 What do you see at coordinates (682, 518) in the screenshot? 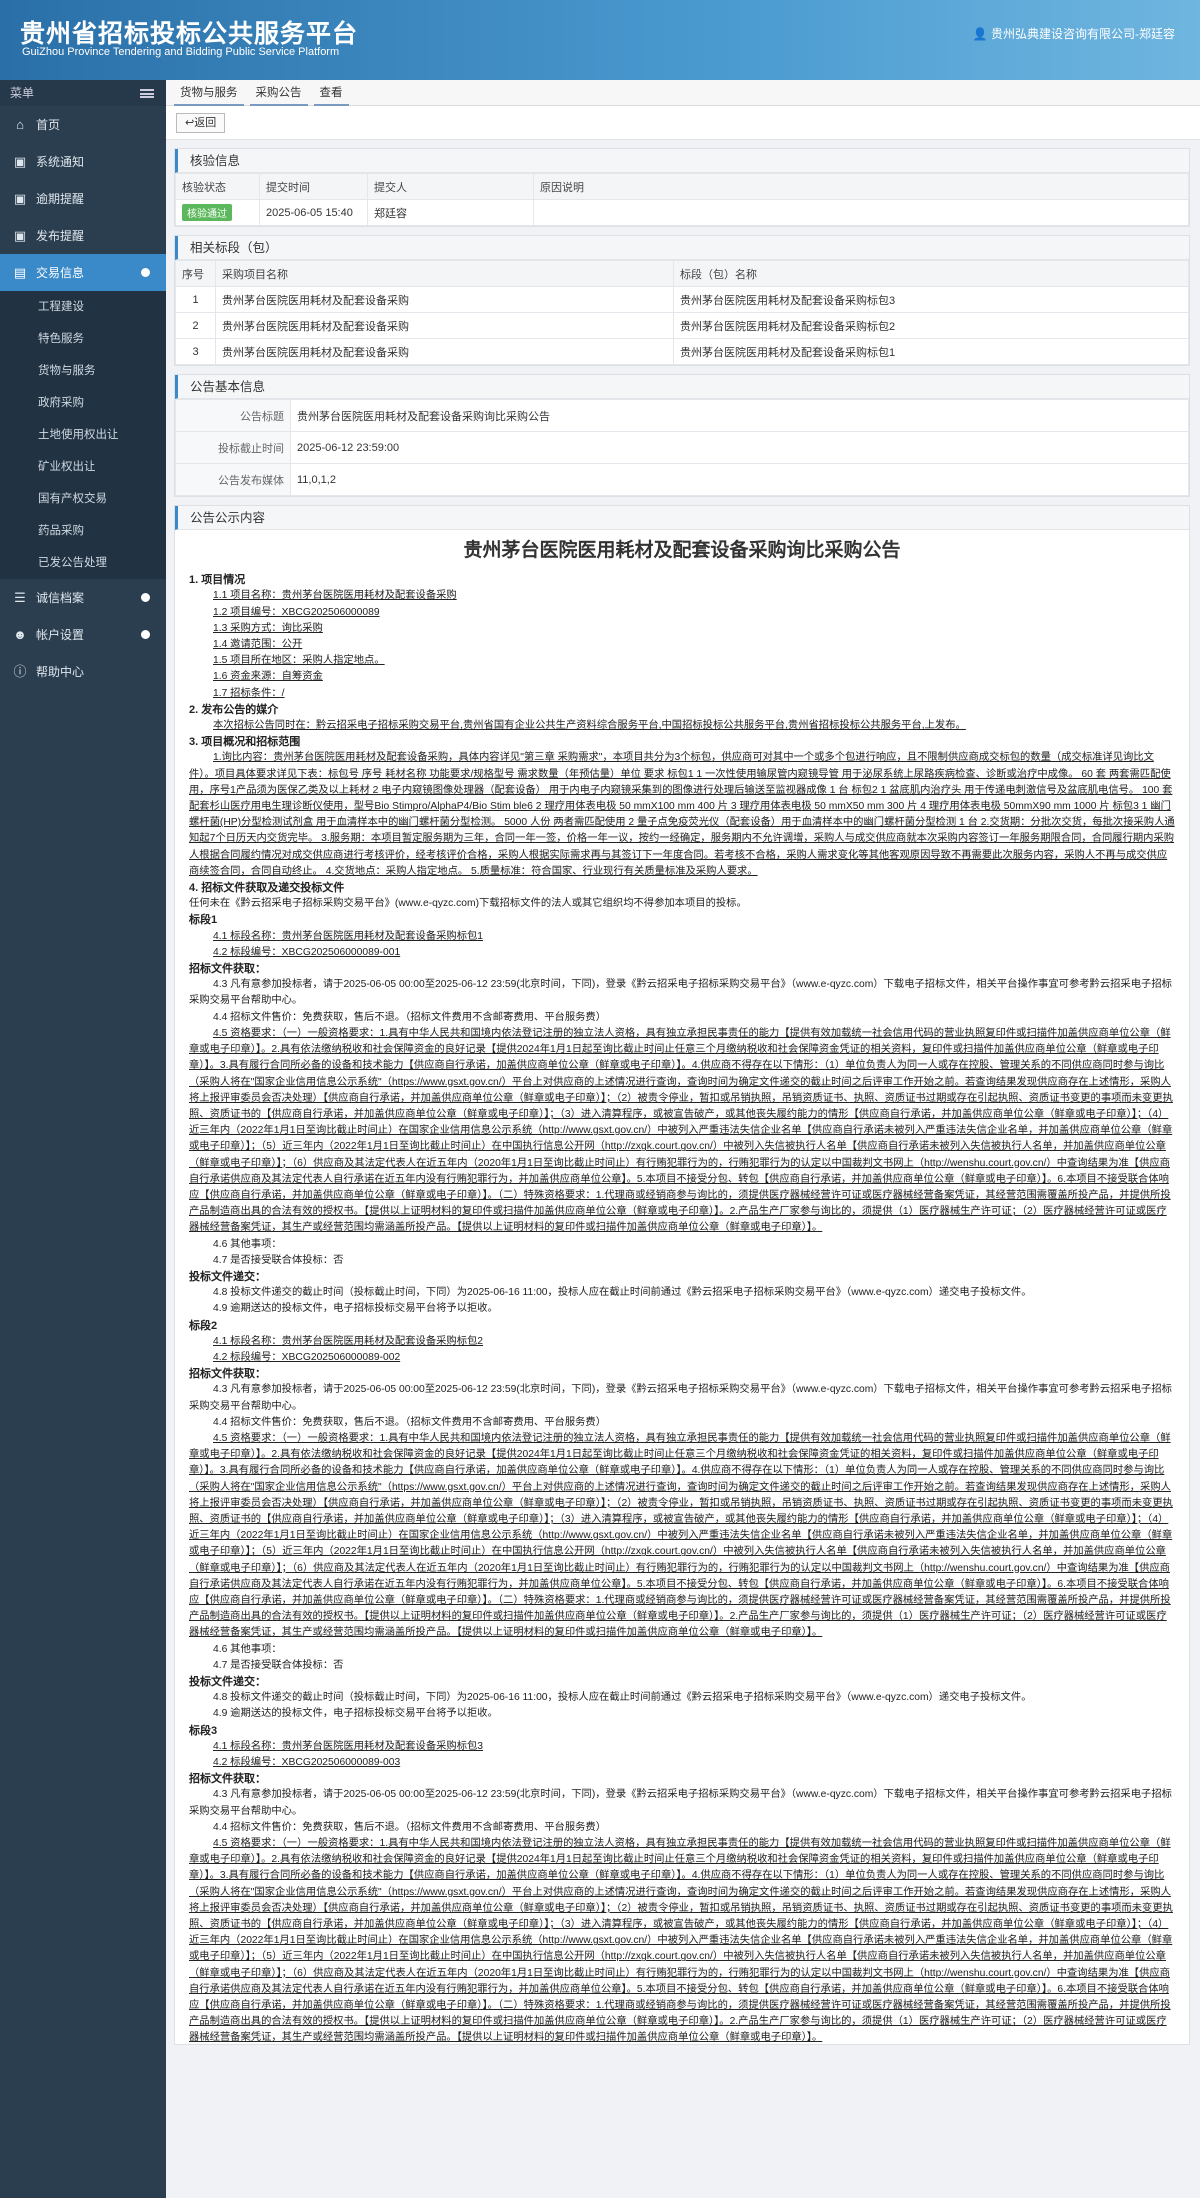
I see `panel-title: 公告公示内容` at bounding box center [682, 518].